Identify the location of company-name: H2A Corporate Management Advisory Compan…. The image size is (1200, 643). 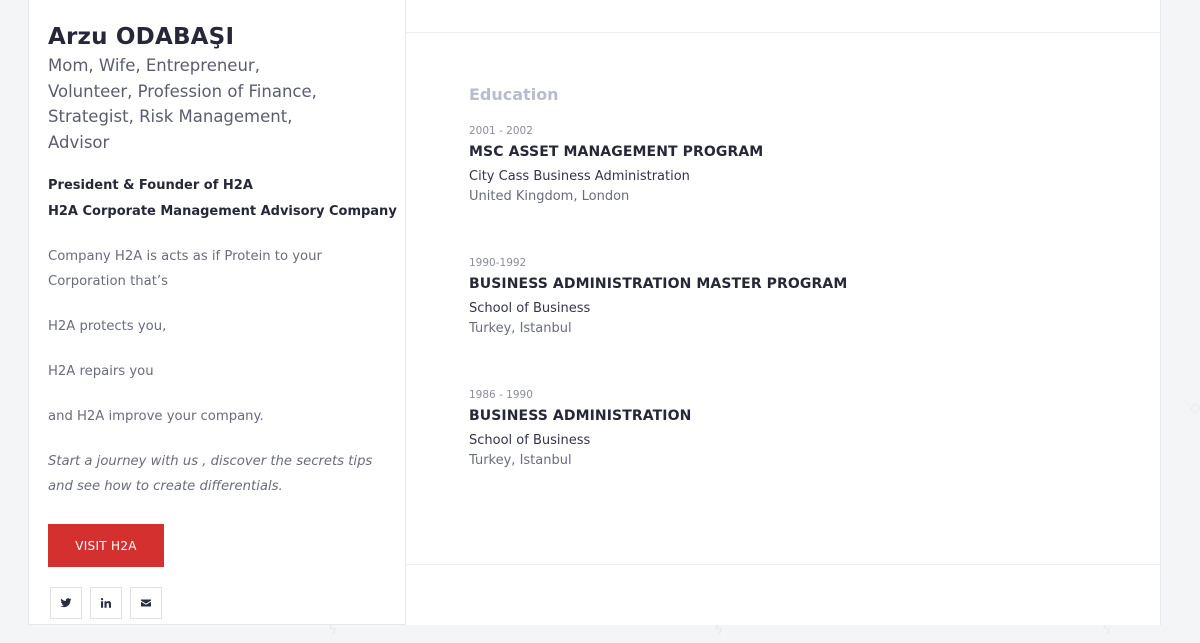
(222, 211).